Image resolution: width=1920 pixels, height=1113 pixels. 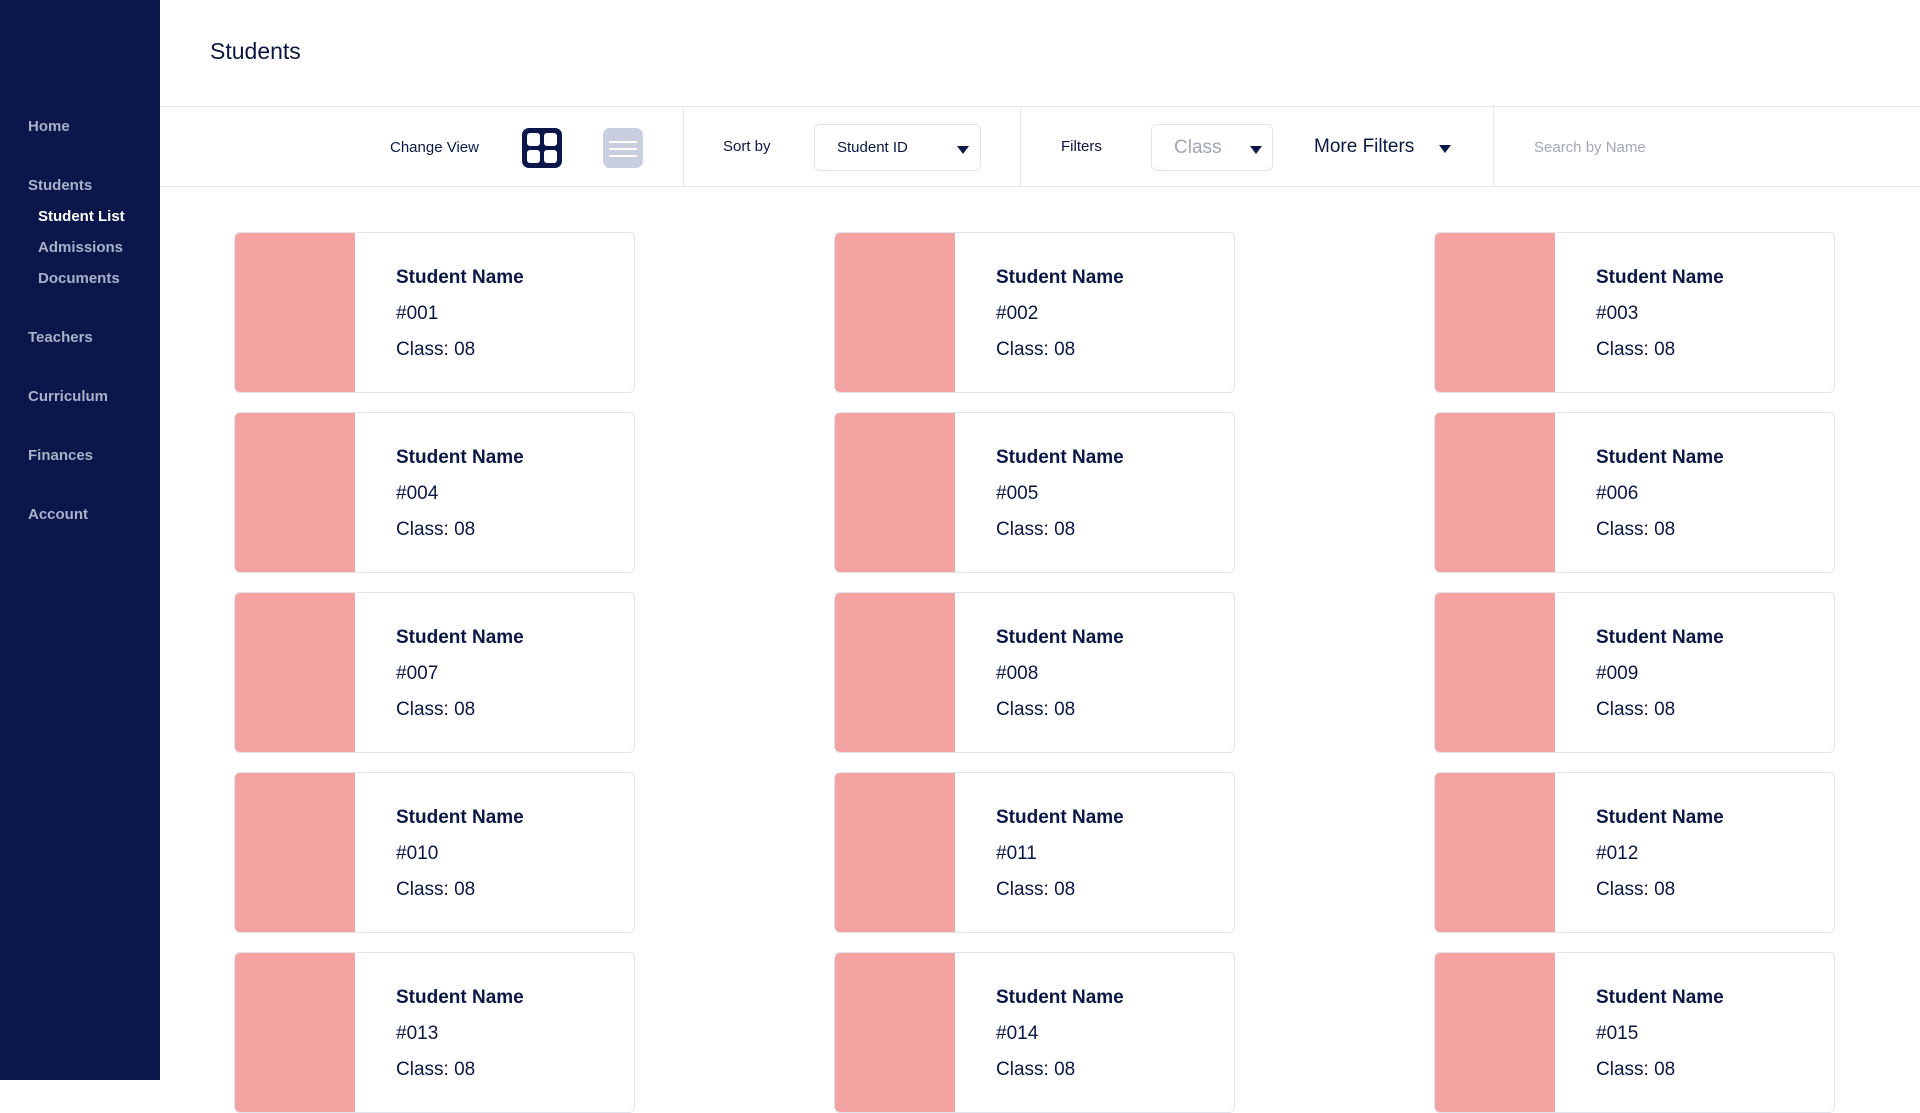 I want to click on student-card: Student Name #008 Class: 08, so click(x=1034, y=672).